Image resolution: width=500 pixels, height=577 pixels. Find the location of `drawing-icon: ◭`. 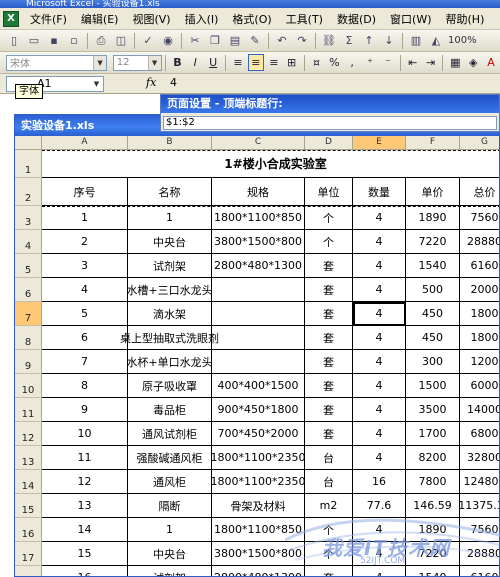

drawing-icon: ◭ is located at coordinates (436, 41).